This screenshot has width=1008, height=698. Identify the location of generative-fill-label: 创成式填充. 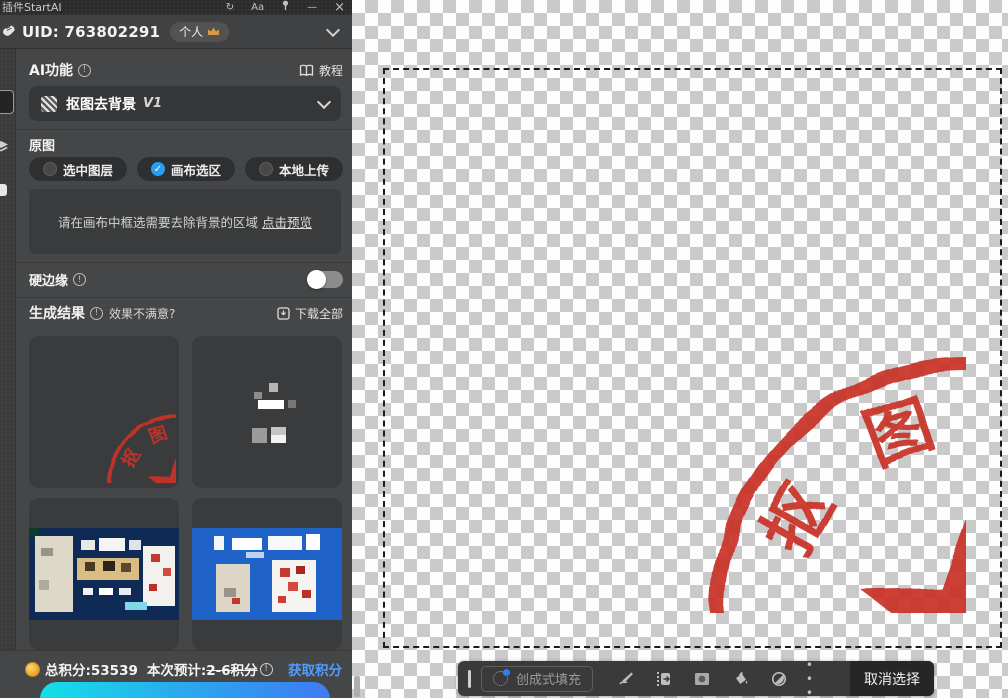
(549, 680).